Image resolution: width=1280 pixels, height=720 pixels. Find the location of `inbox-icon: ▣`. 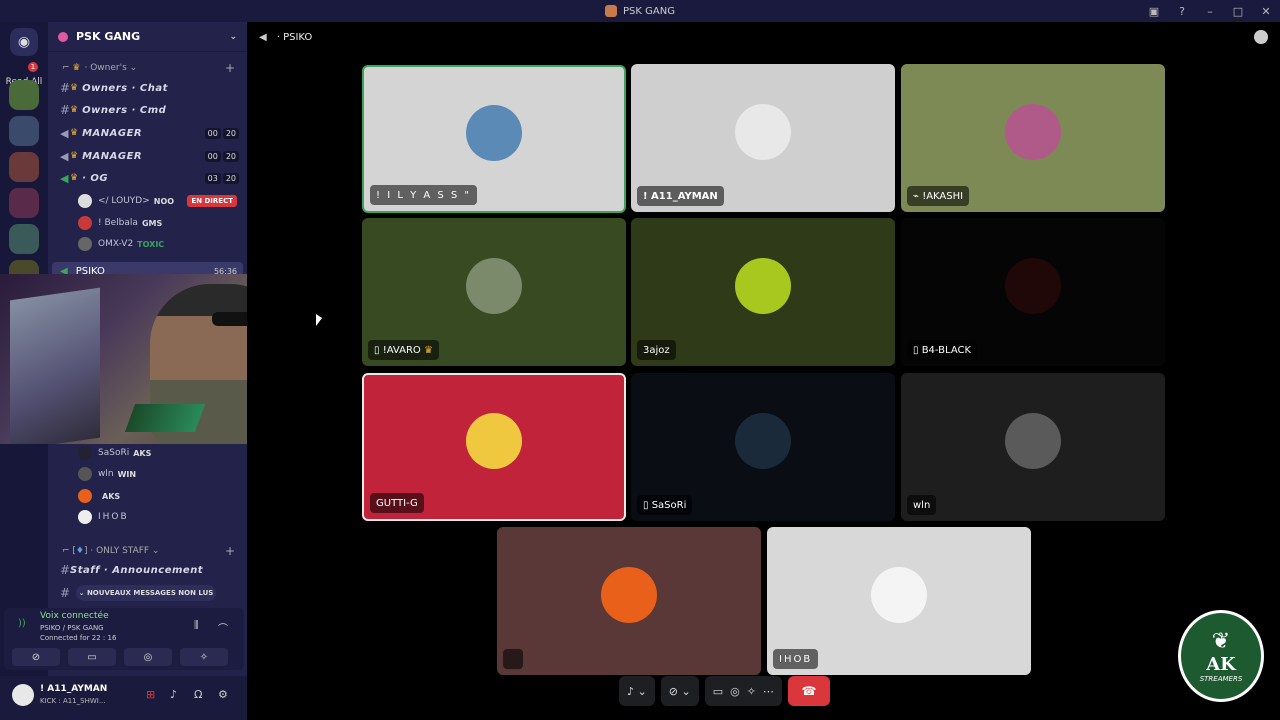

inbox-icon: ▣ is located at coordinates (1154, 11).